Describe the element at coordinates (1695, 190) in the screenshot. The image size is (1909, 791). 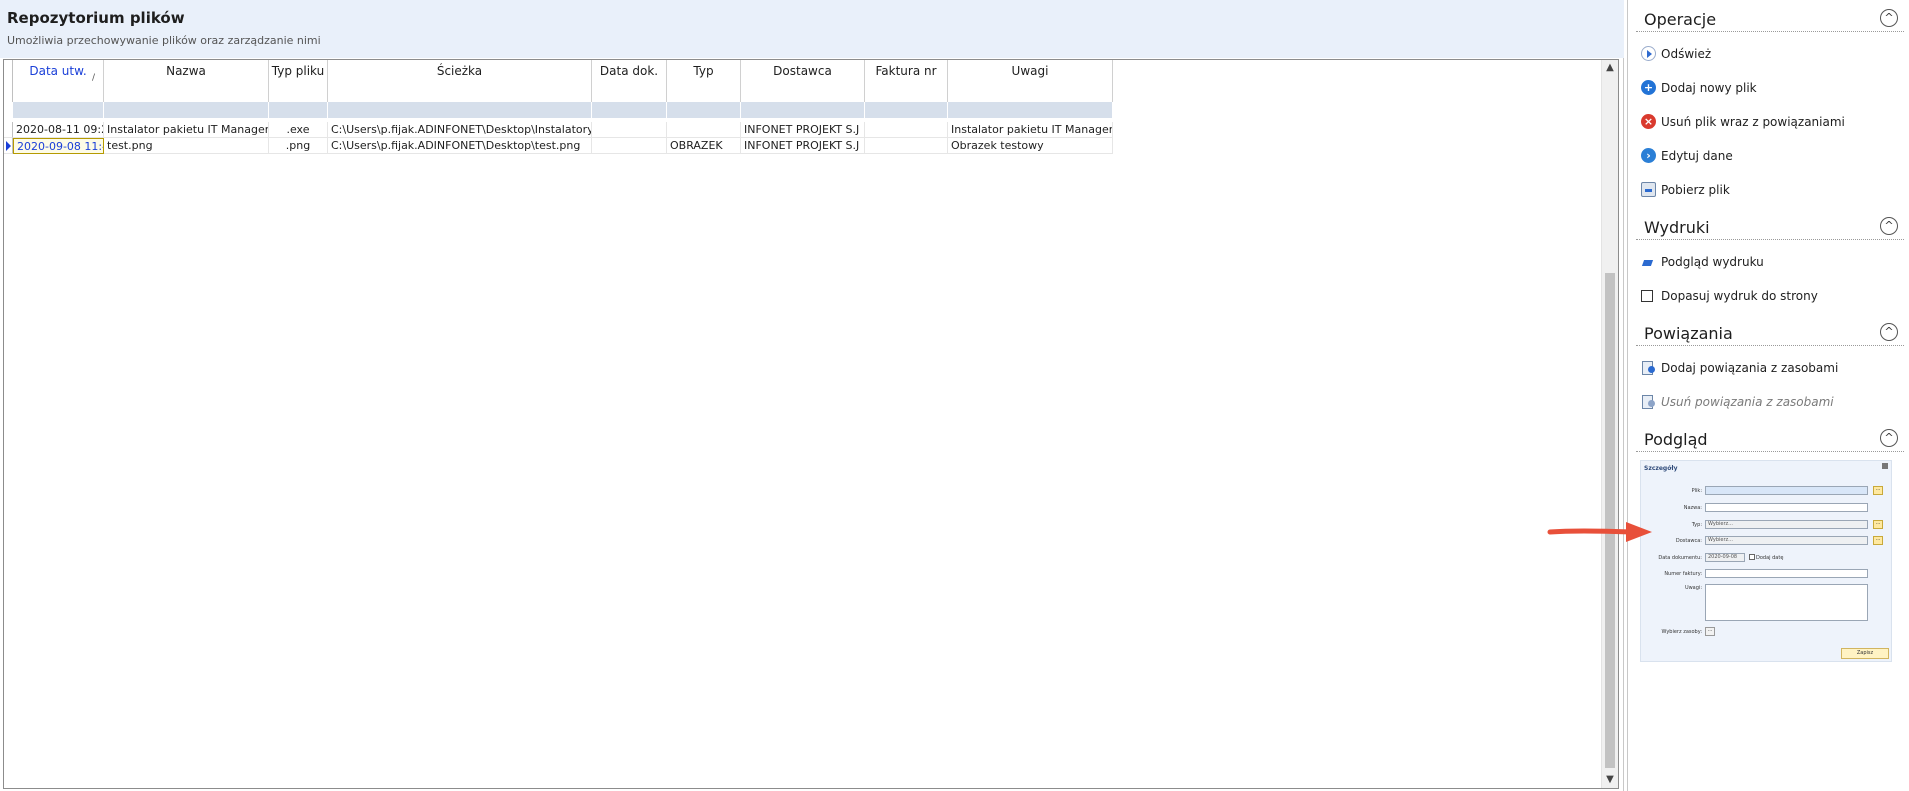
I see `item-label: Pobierz plik` at that location.